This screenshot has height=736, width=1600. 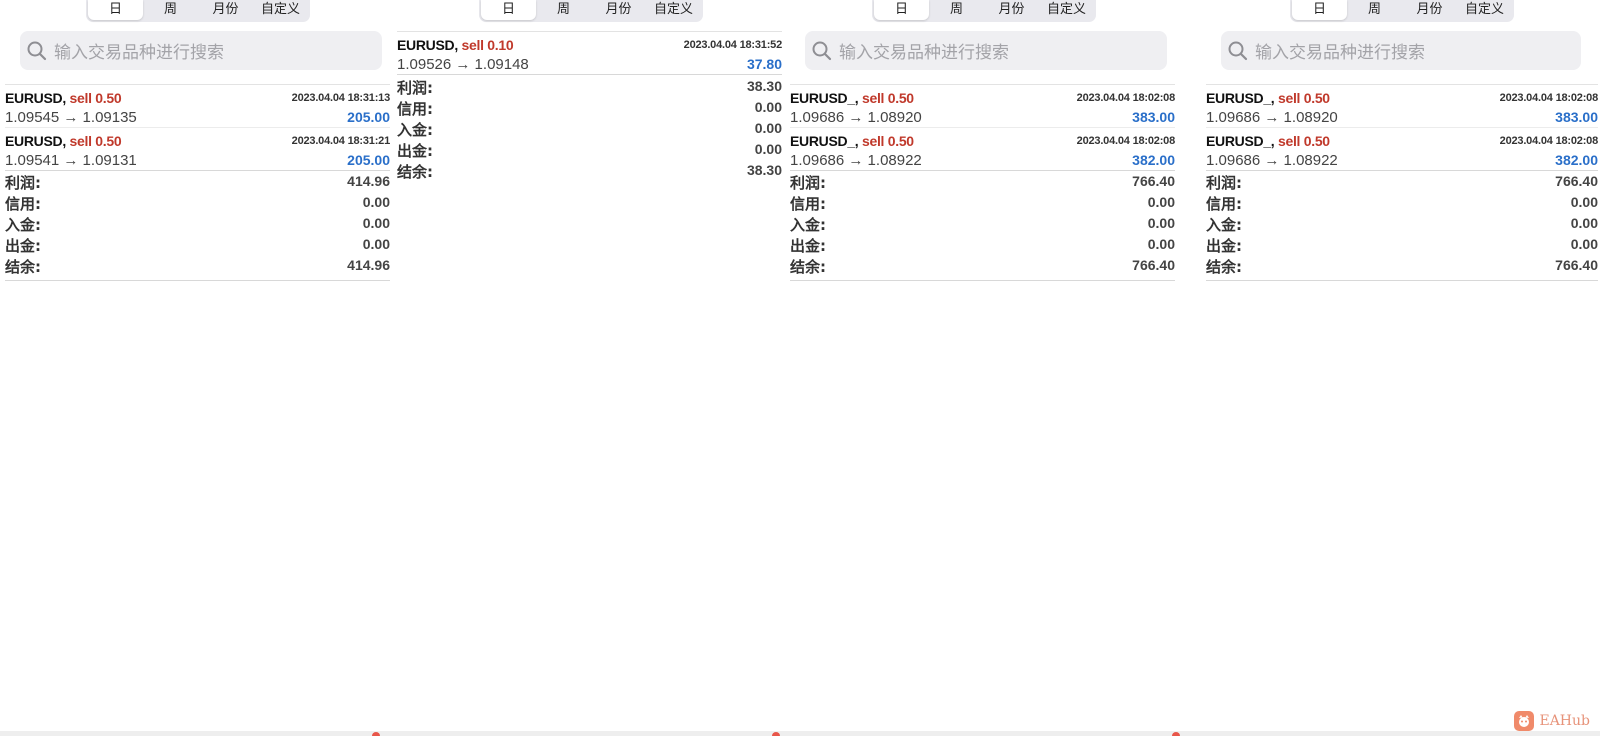 I want to click on deal-side: sell 0.10, so click(x=487, y=45).